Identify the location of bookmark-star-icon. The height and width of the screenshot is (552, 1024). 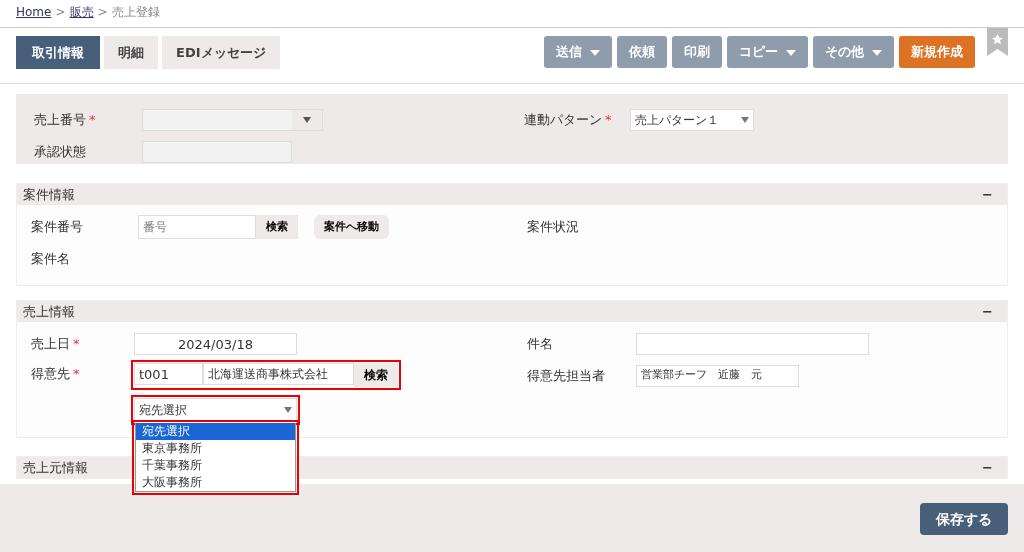
(997, 42).